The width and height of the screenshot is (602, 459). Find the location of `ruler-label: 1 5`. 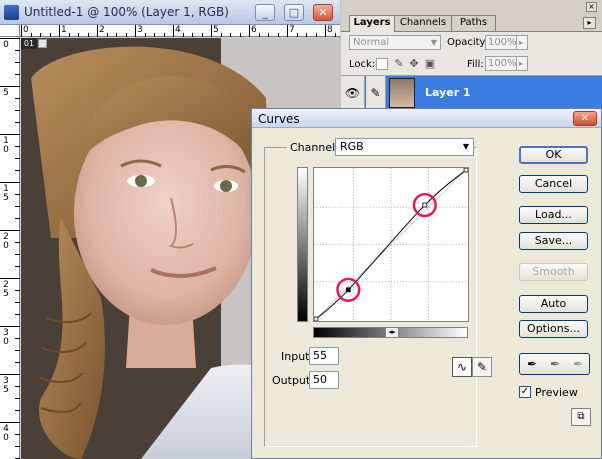

ruler-label: 1 5 is located at coordinates (6, 193).